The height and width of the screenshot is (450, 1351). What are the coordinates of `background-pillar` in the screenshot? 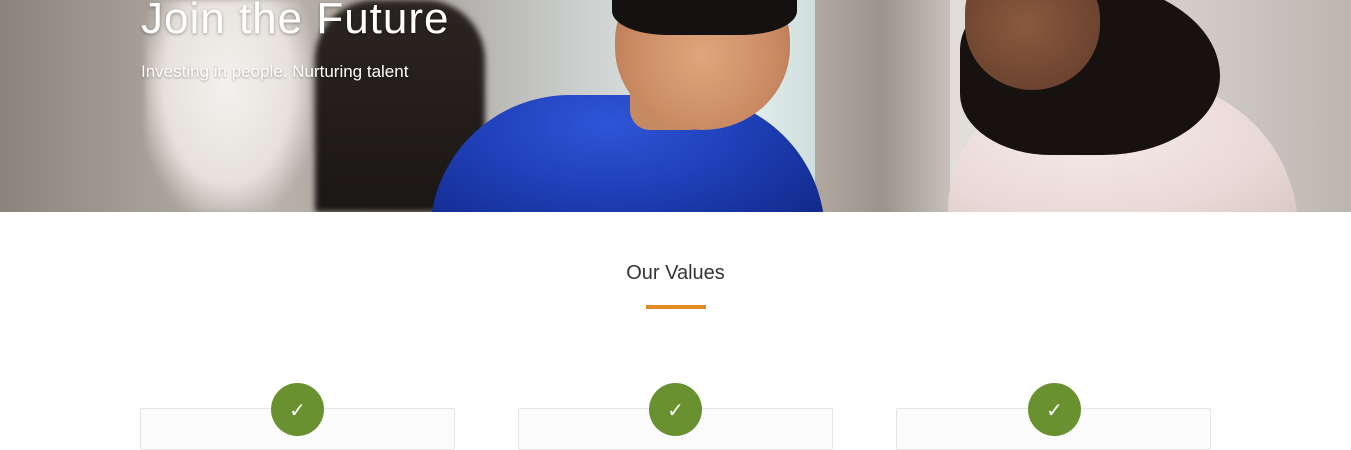 It's located at (882, 106).